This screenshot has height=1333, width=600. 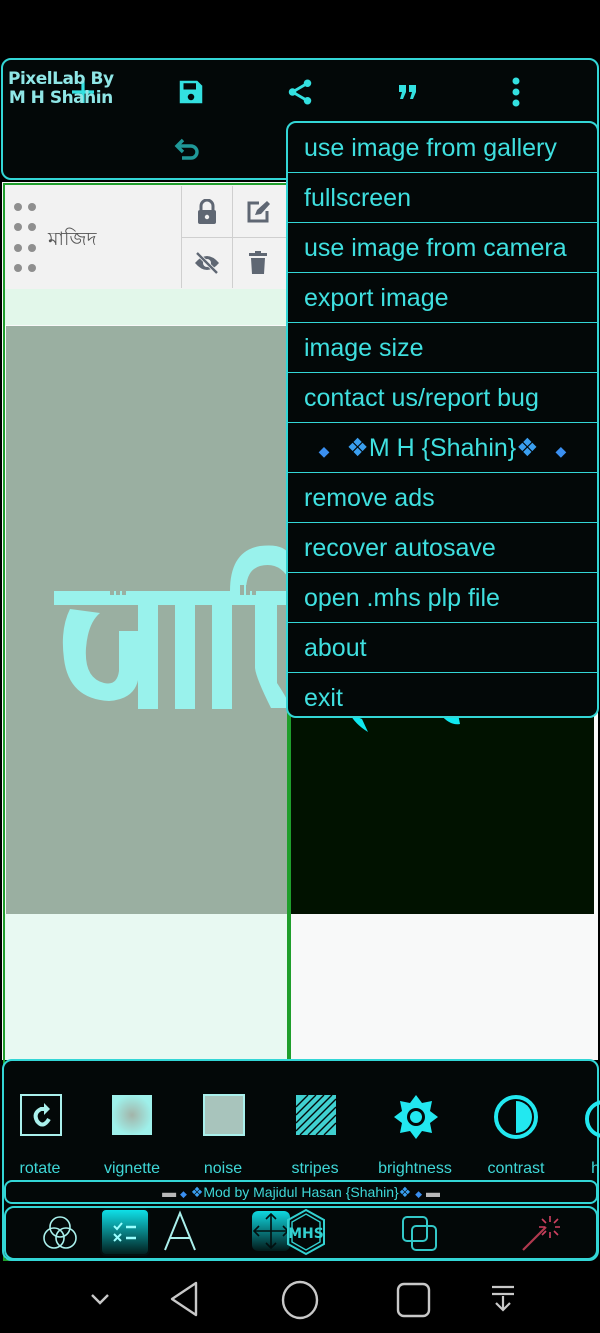 What do you see at coordinates (125, 1232) in the screenshot?
I see `checklist-icon` at bounding box center [125, 1232].